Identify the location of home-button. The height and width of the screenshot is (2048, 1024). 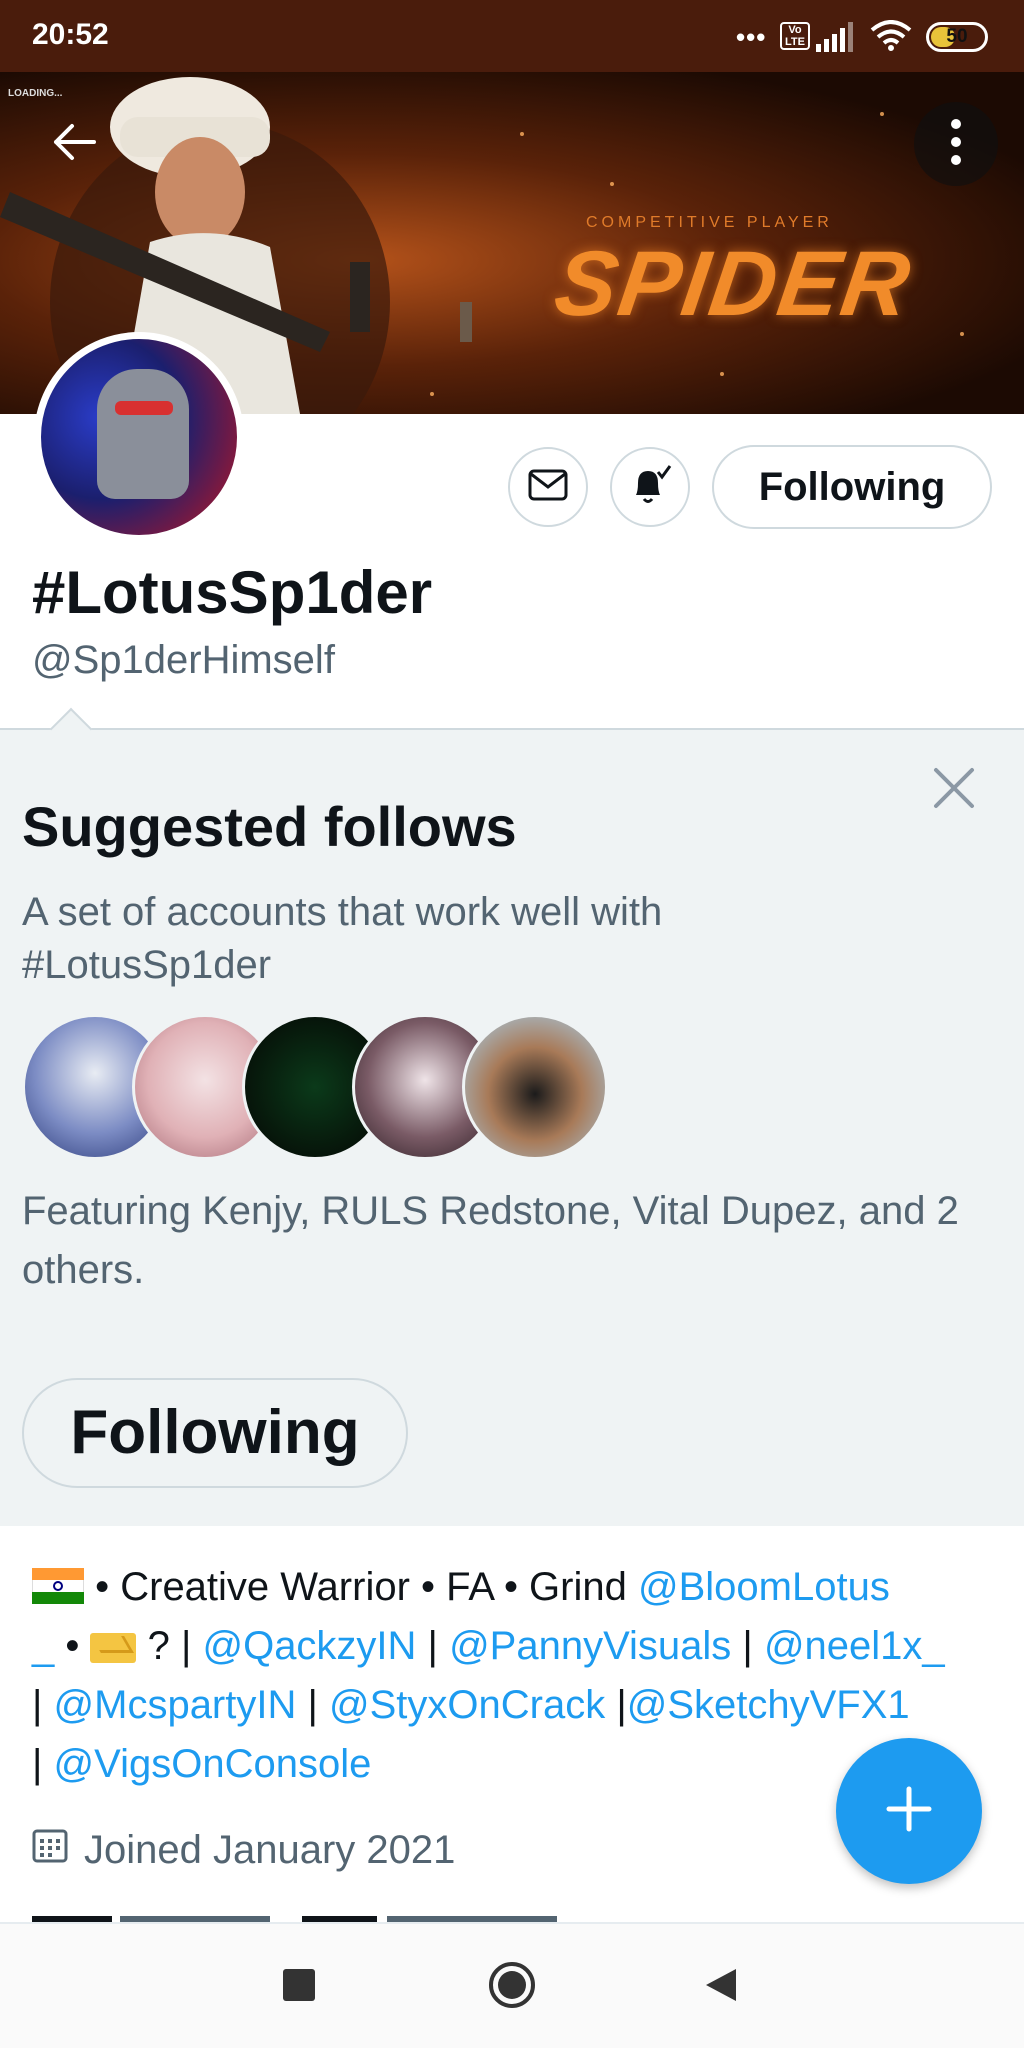
(512, 1987).